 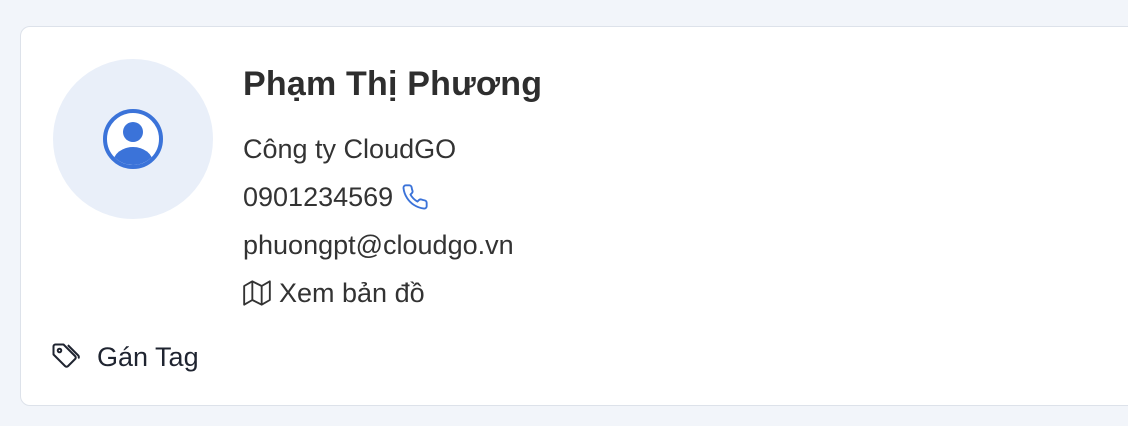 What do you see at coordinates (66, 357) in the screenshot?
I see `tag-icon` at bounding box center [66, 357].